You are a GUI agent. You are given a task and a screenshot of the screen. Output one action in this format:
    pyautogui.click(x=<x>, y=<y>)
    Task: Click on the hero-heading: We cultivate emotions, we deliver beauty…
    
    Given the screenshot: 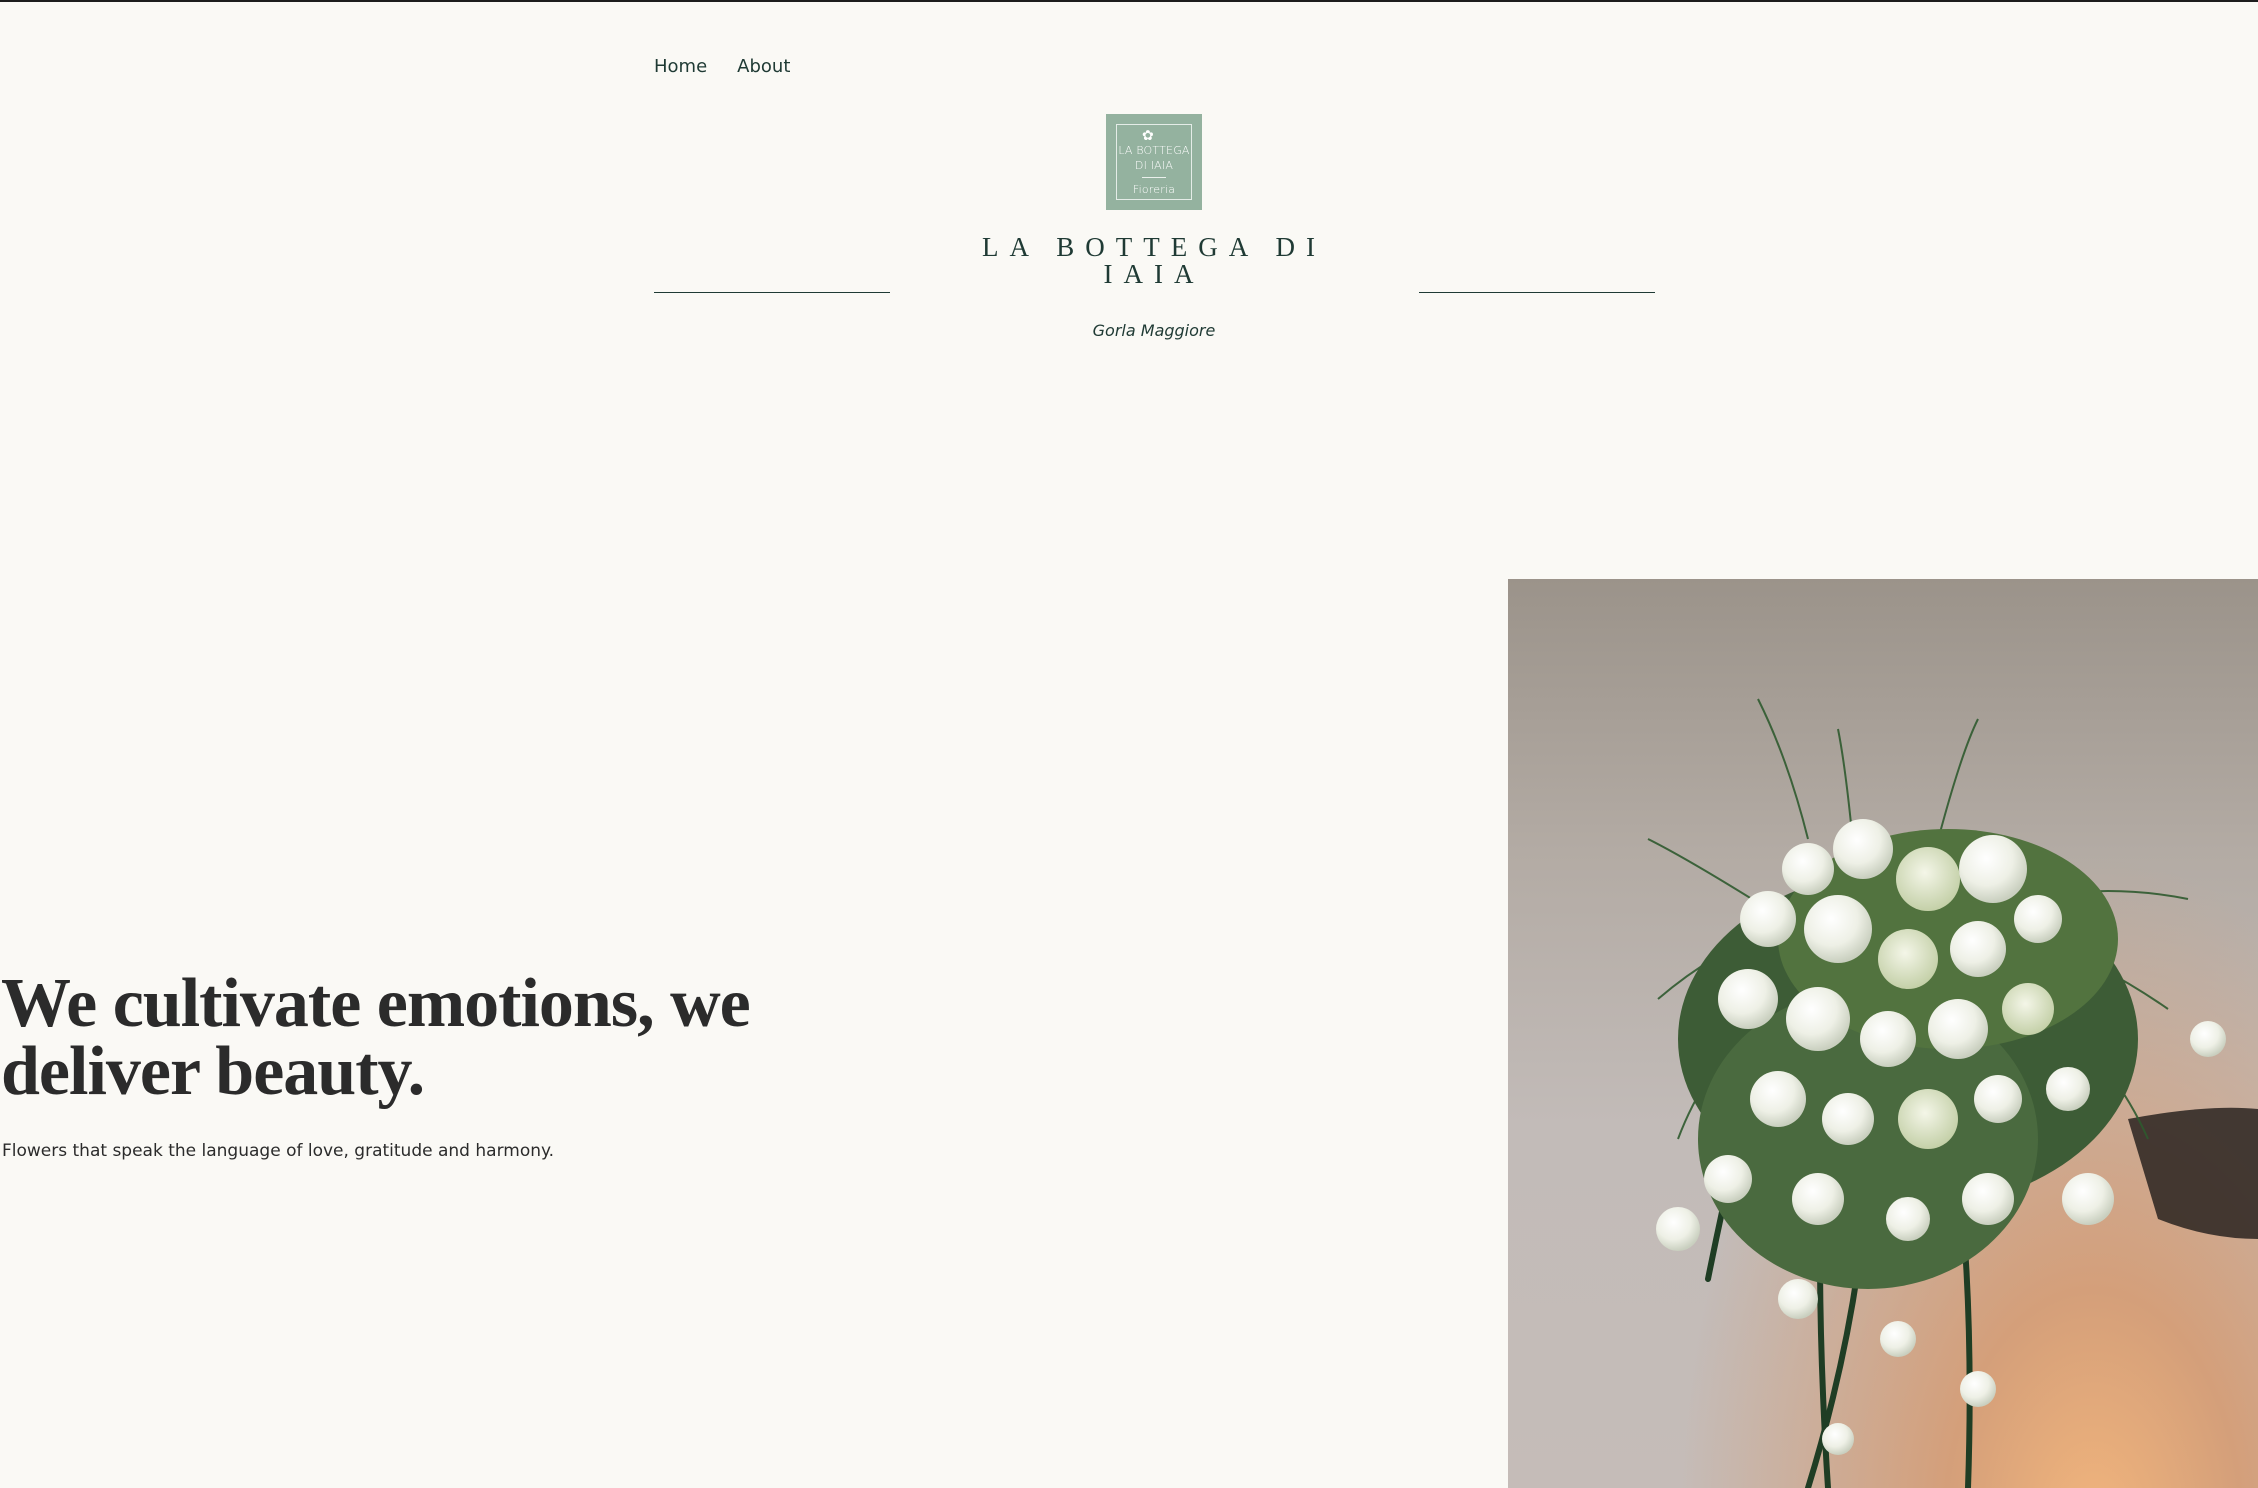 What is the action you would take?
    pyautogui.click(x=376, y=1037)
    